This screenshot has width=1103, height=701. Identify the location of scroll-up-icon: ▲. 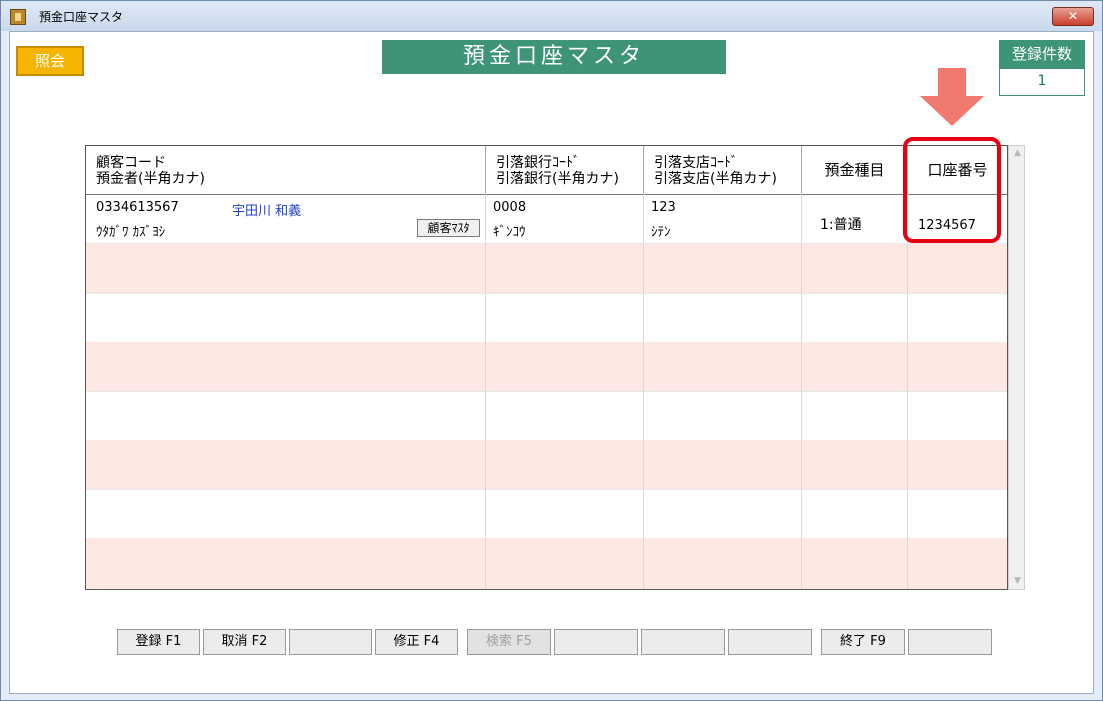
(1017, 153).